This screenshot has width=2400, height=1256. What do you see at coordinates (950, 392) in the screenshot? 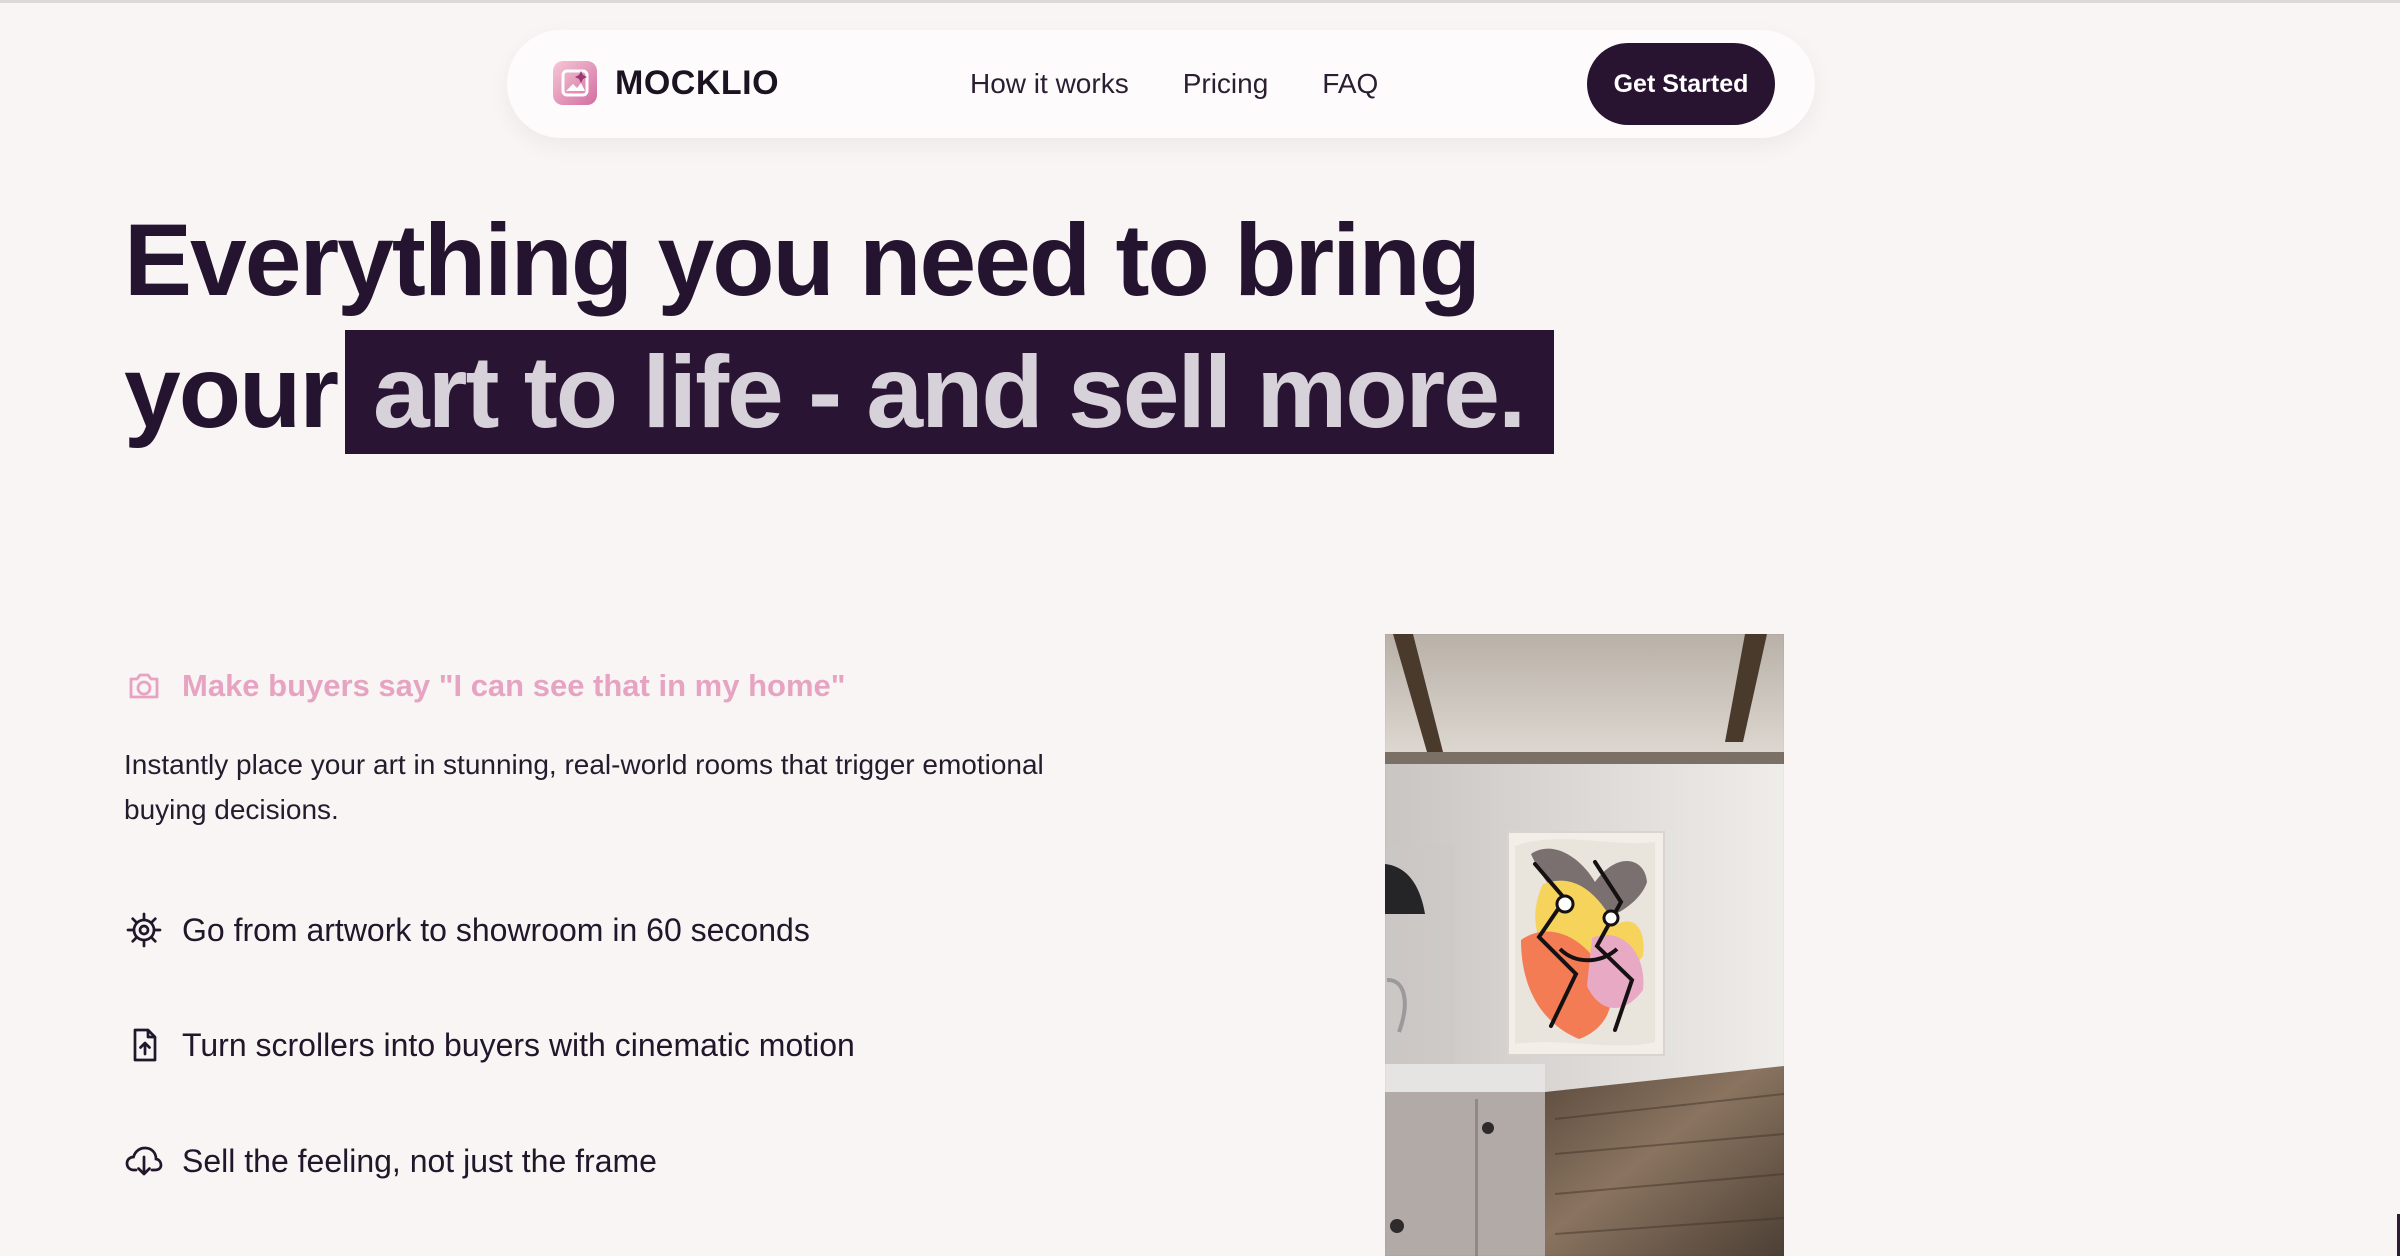
I see `hero-highlight: art to life - and sell more.` at bounding box center [950, 392].